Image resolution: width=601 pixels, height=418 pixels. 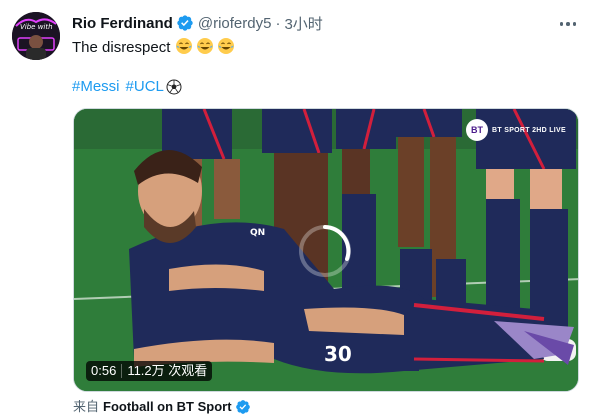 I want to click on source-prefix: 来自, so click(x=86, y=406).